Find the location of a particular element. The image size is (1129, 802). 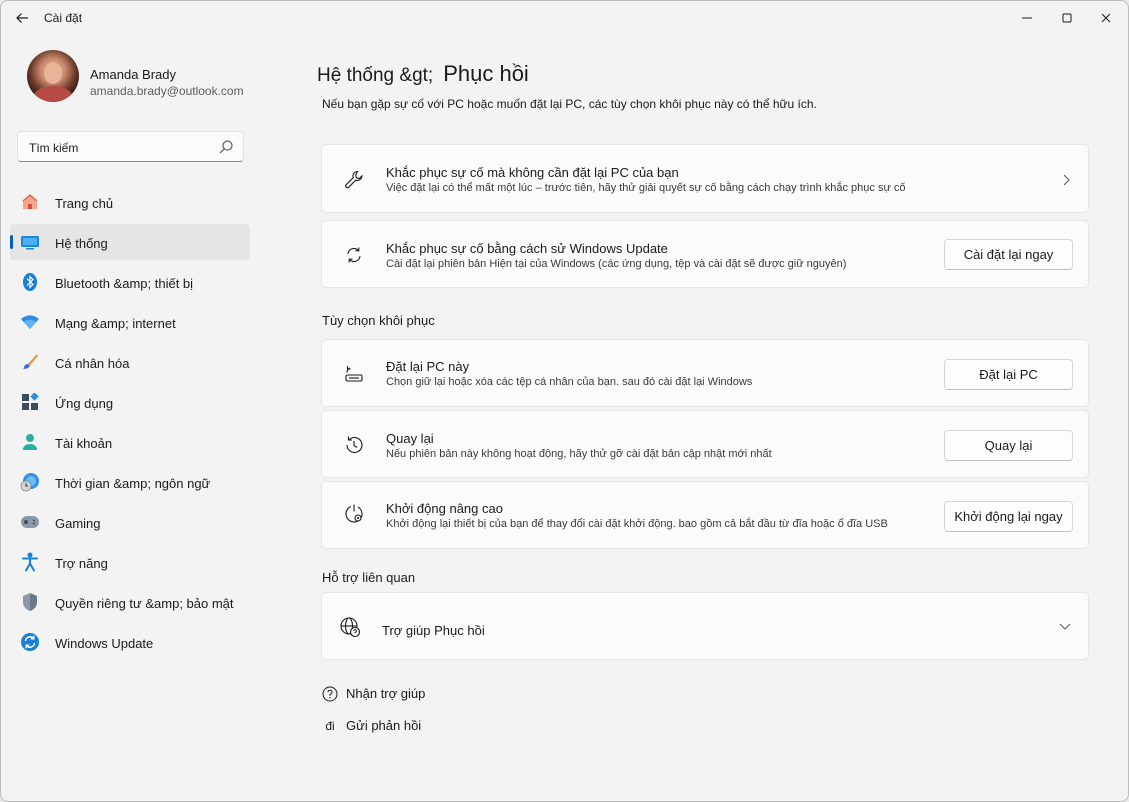

reinstall-now-button: Cài đặt lại ngay is located at coordinates (1008, 254).